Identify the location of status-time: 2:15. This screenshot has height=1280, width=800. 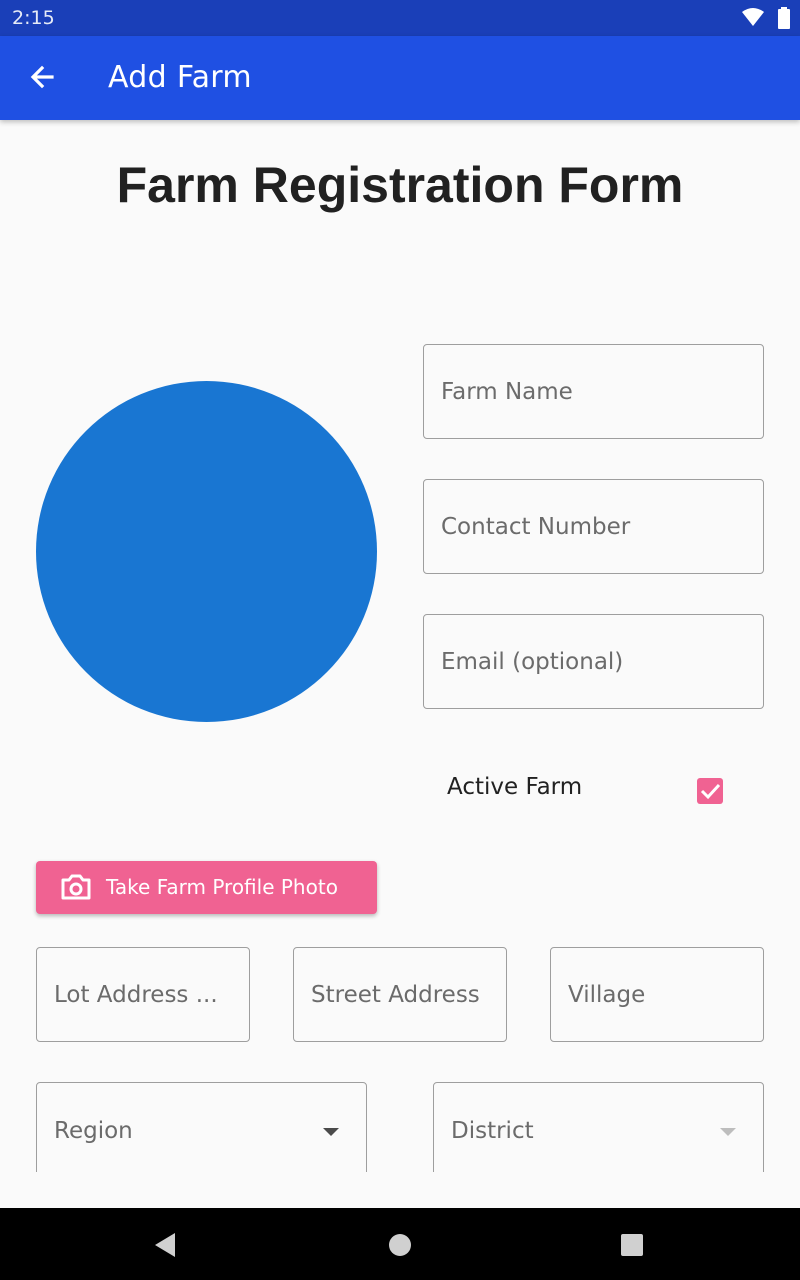
(33, 18).